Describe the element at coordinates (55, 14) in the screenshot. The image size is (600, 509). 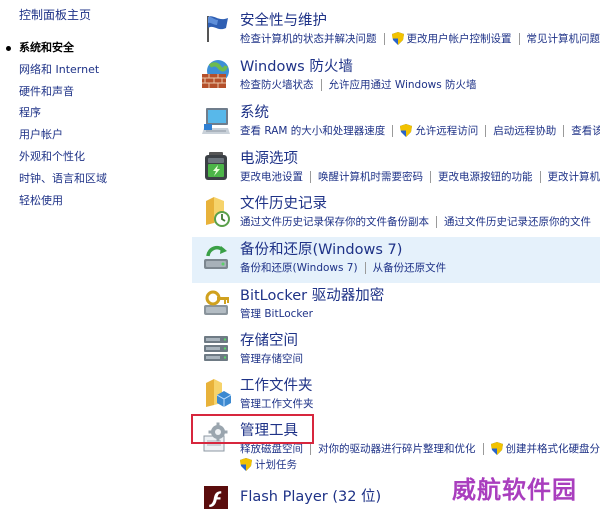
I see `nav-home-link: 控制面板主页` at that location.